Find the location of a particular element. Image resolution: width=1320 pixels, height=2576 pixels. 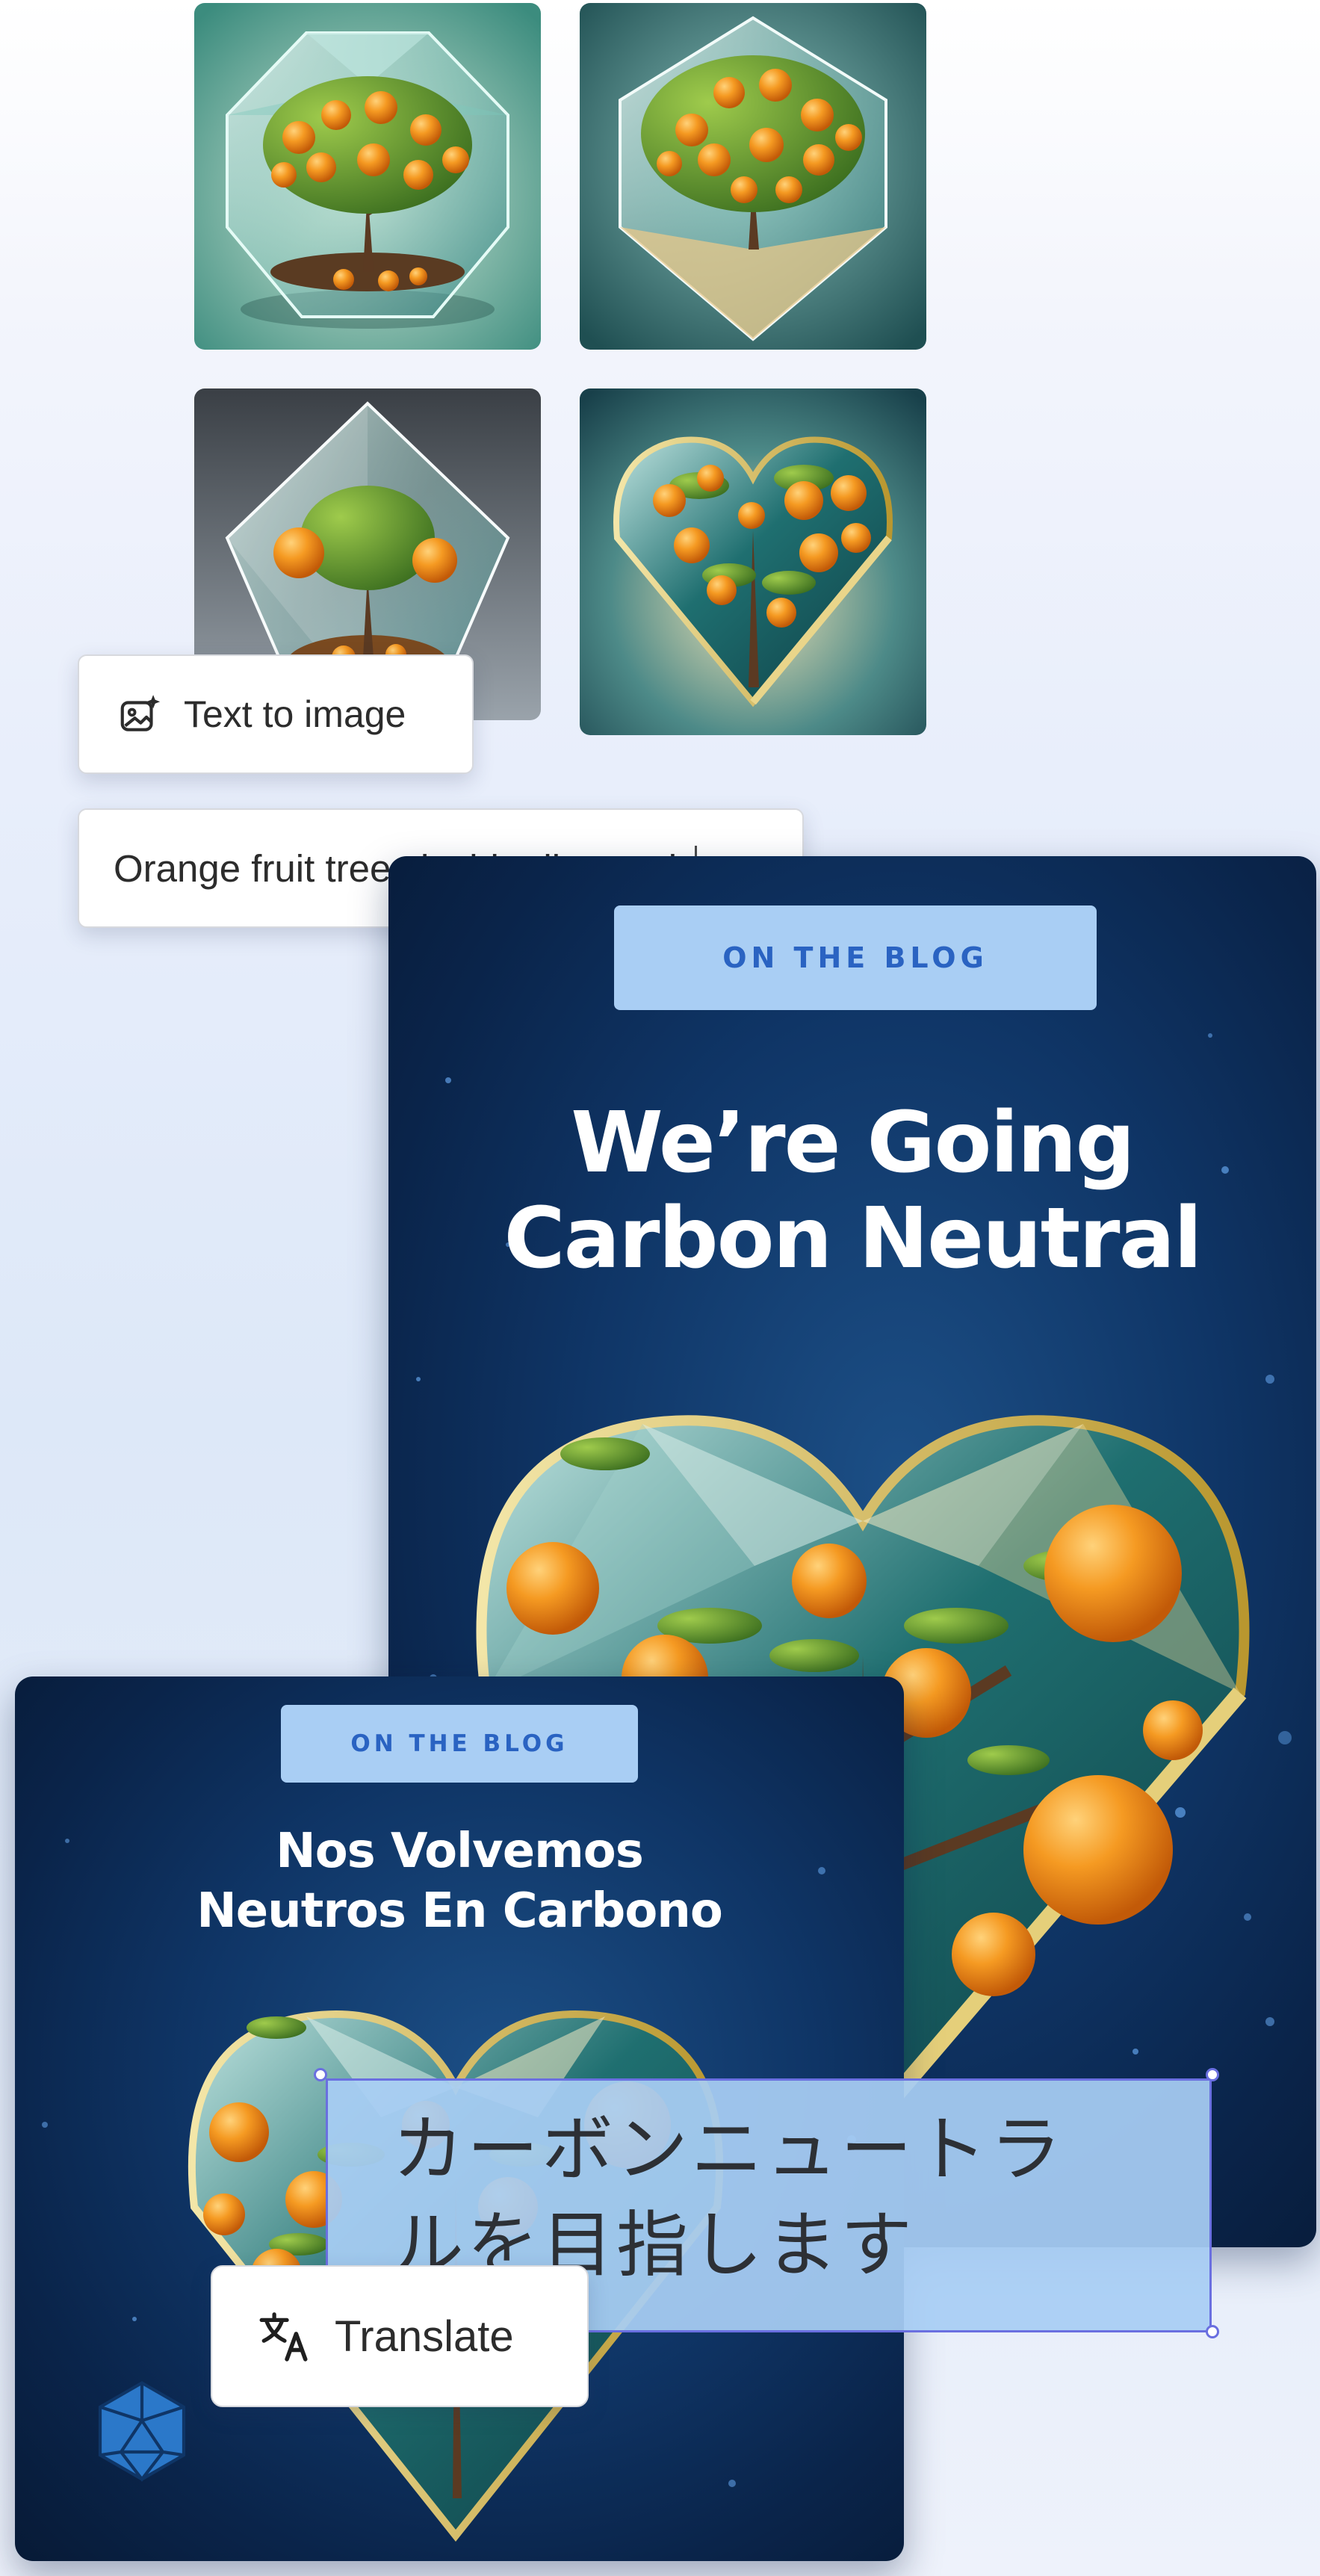

japanese-line-1: カーボンニュートラ is located at coordinates (728, 2149).